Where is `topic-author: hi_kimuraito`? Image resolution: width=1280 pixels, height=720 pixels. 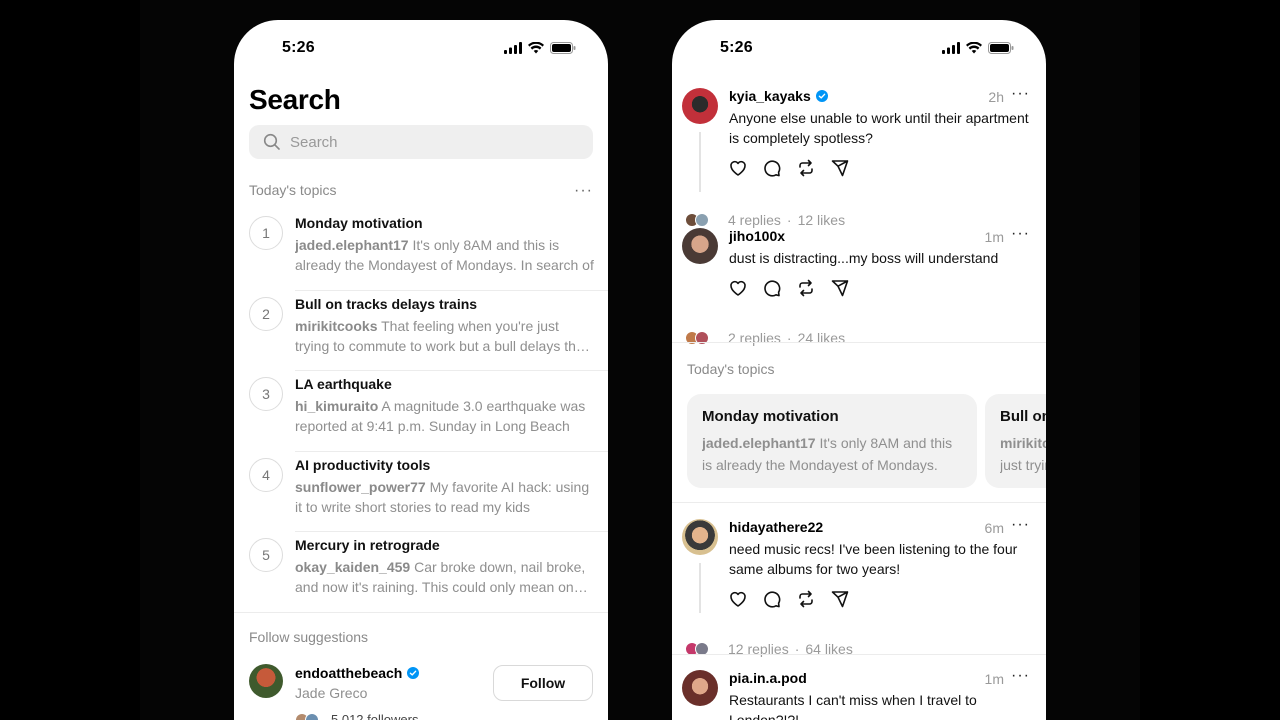
topic-author: hi_kimuraito is located at coordinates (337, 406).